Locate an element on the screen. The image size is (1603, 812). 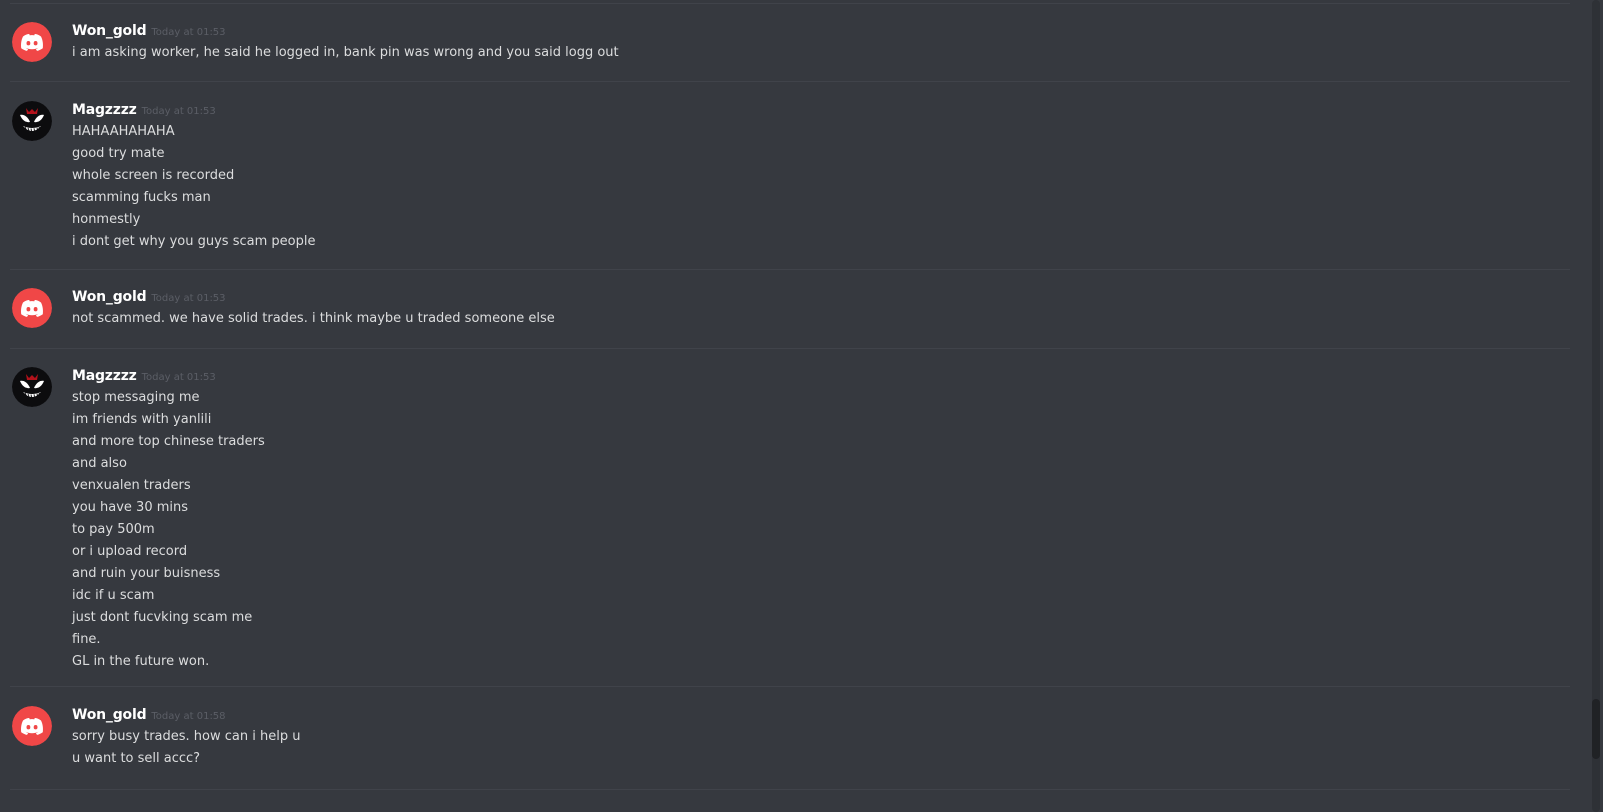
timestamp: Today at 01:58 is located at coordinates (188, 716).